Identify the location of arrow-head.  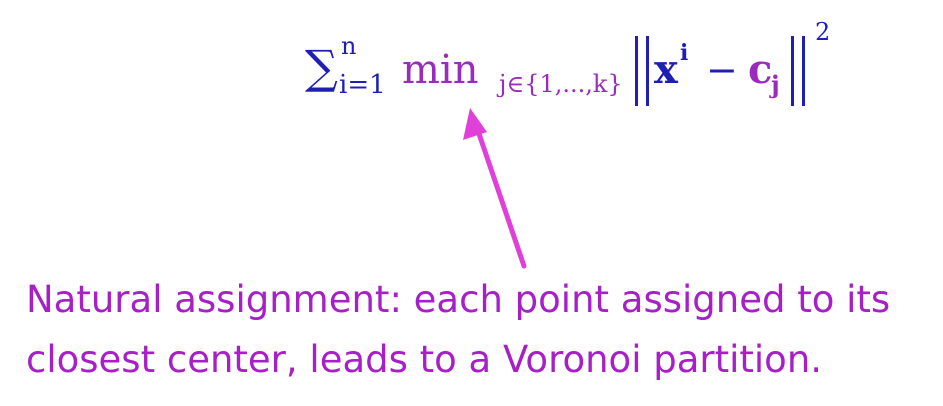
(475, 124).